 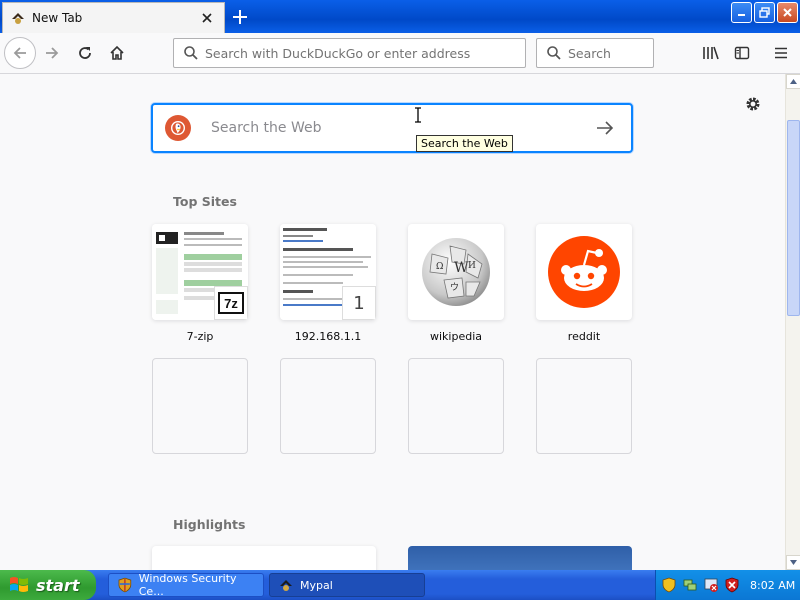 I want to click on sidebar-button, so click(x=742, y=53).